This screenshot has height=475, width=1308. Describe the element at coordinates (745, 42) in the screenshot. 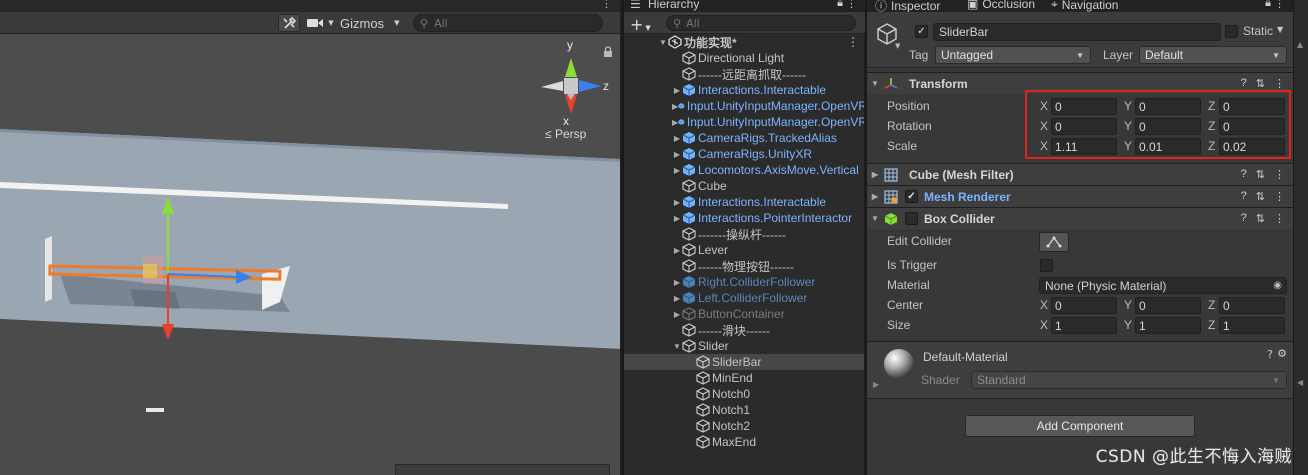

I see `hierarchy-scene-root: ▼ 功能实现* ⋮` at that location.